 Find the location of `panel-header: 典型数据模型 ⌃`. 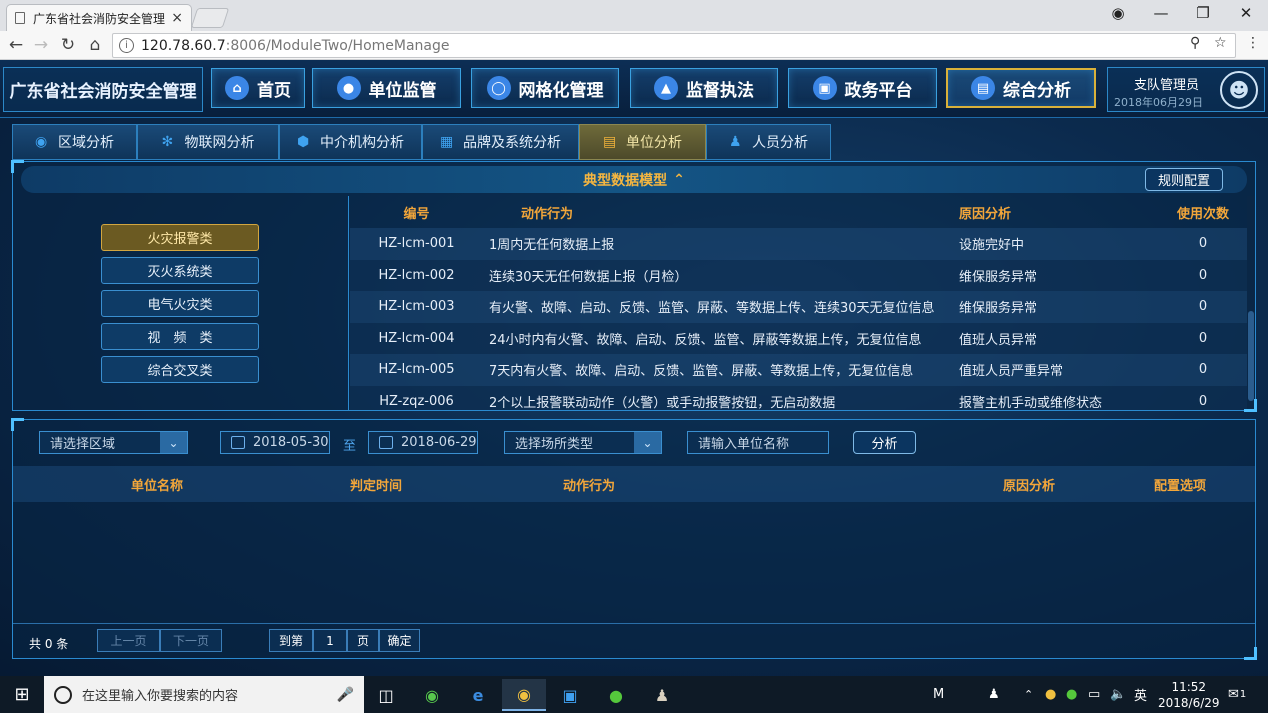

panel-header: 典型数据模型 ⌃ is located at coordinates (634, 179).